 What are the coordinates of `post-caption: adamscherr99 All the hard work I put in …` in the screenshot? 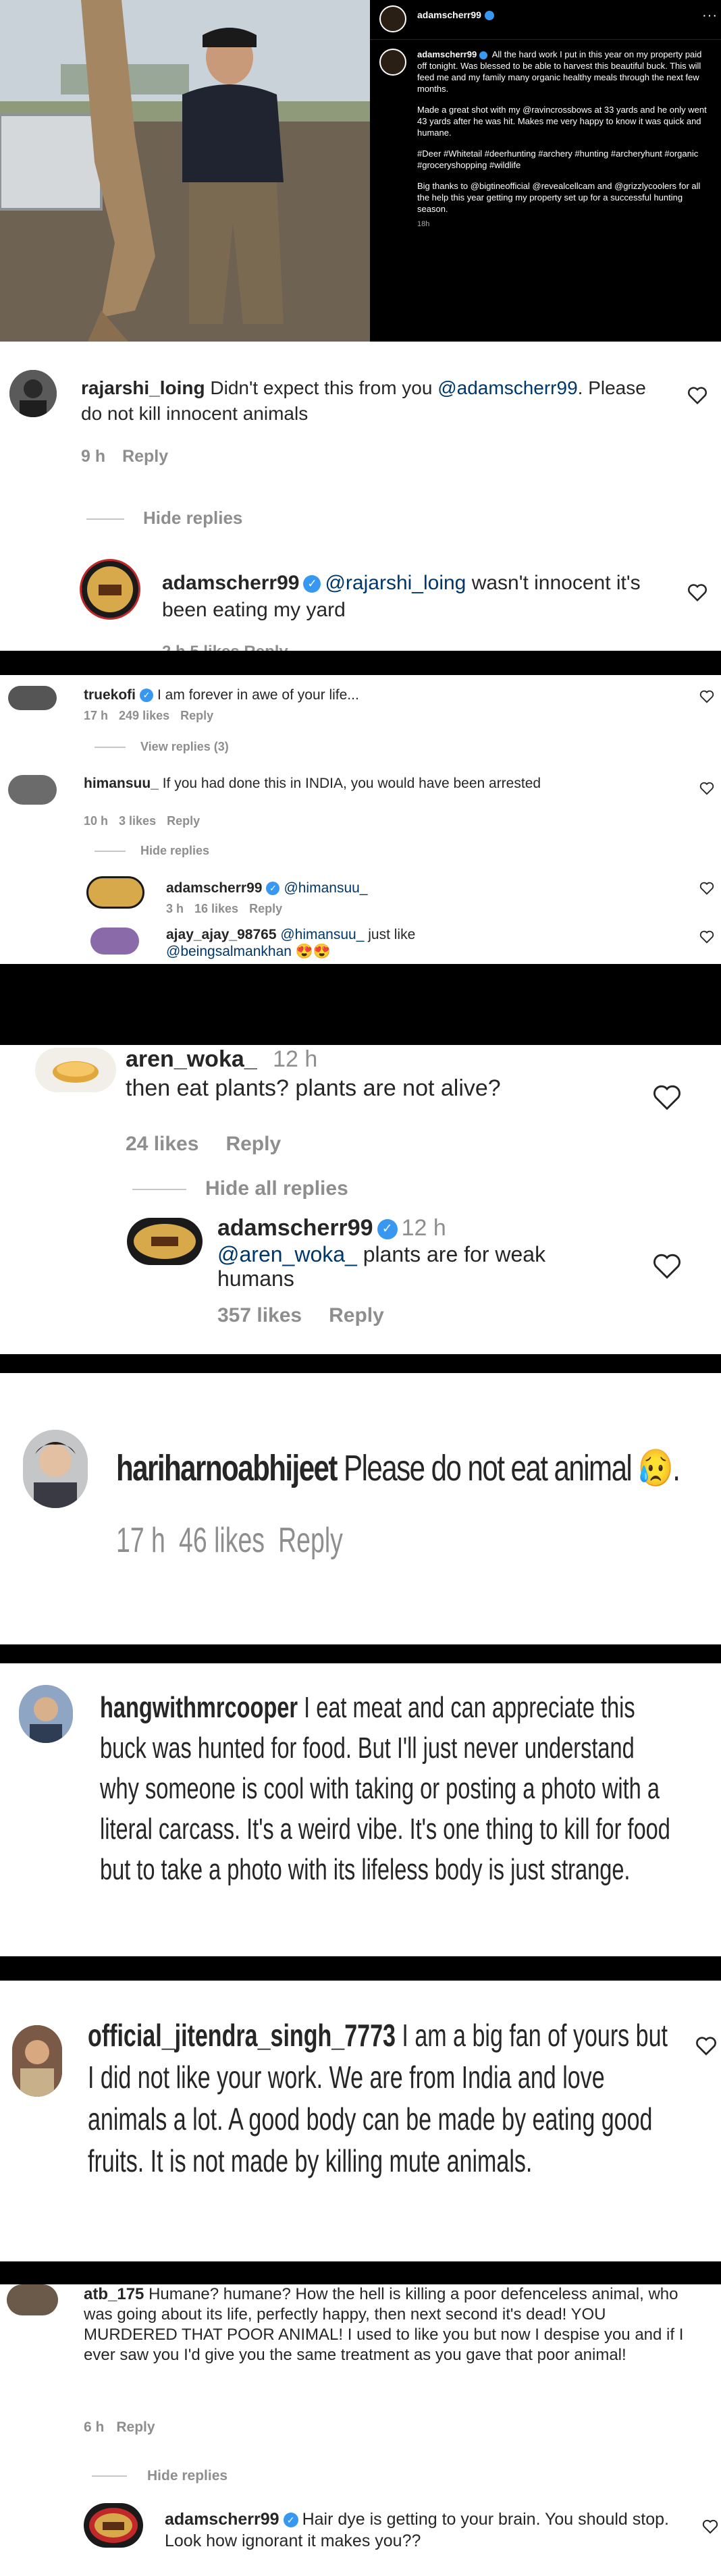 It's located at (562, 139).